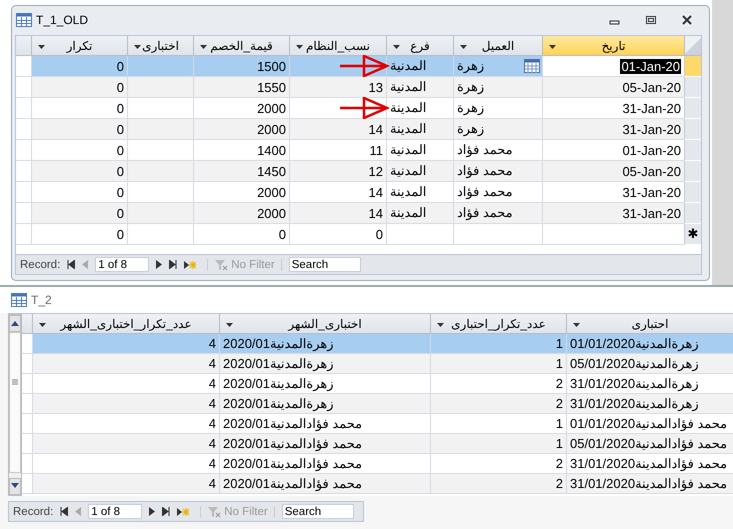  What do you see at coordinates (651, 19) in the screenshot?
I see `restore-icon` at bounding box center [651, 19].